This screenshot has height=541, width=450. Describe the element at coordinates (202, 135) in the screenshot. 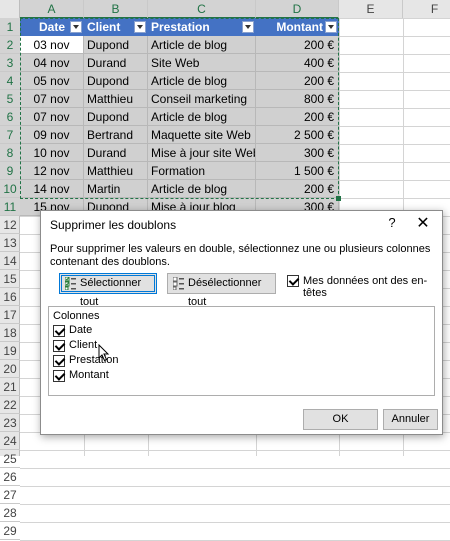

I see `table-cell: Maquette site Web` at that location.